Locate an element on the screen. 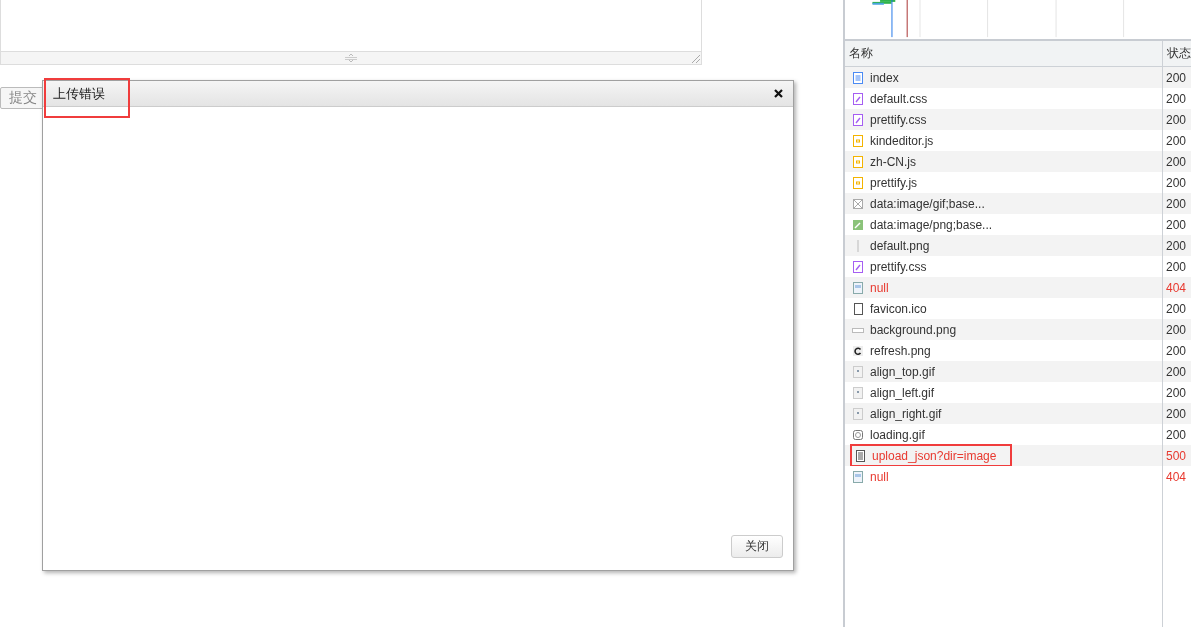 The width and height of the screenshot is (1191, 627). request-name: default.png is located at coordinates (900, 245).